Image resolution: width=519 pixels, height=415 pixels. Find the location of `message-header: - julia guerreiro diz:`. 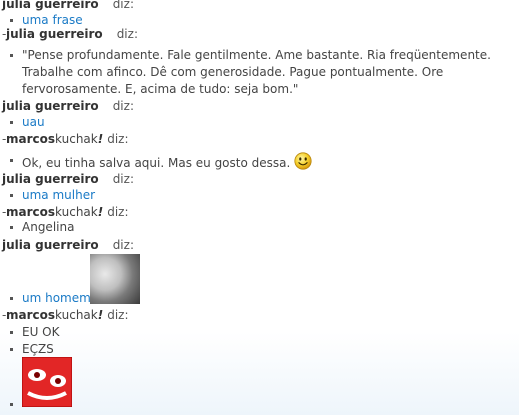

message-header: - julia guerreiro diz: is located at coordinates (70, 34).